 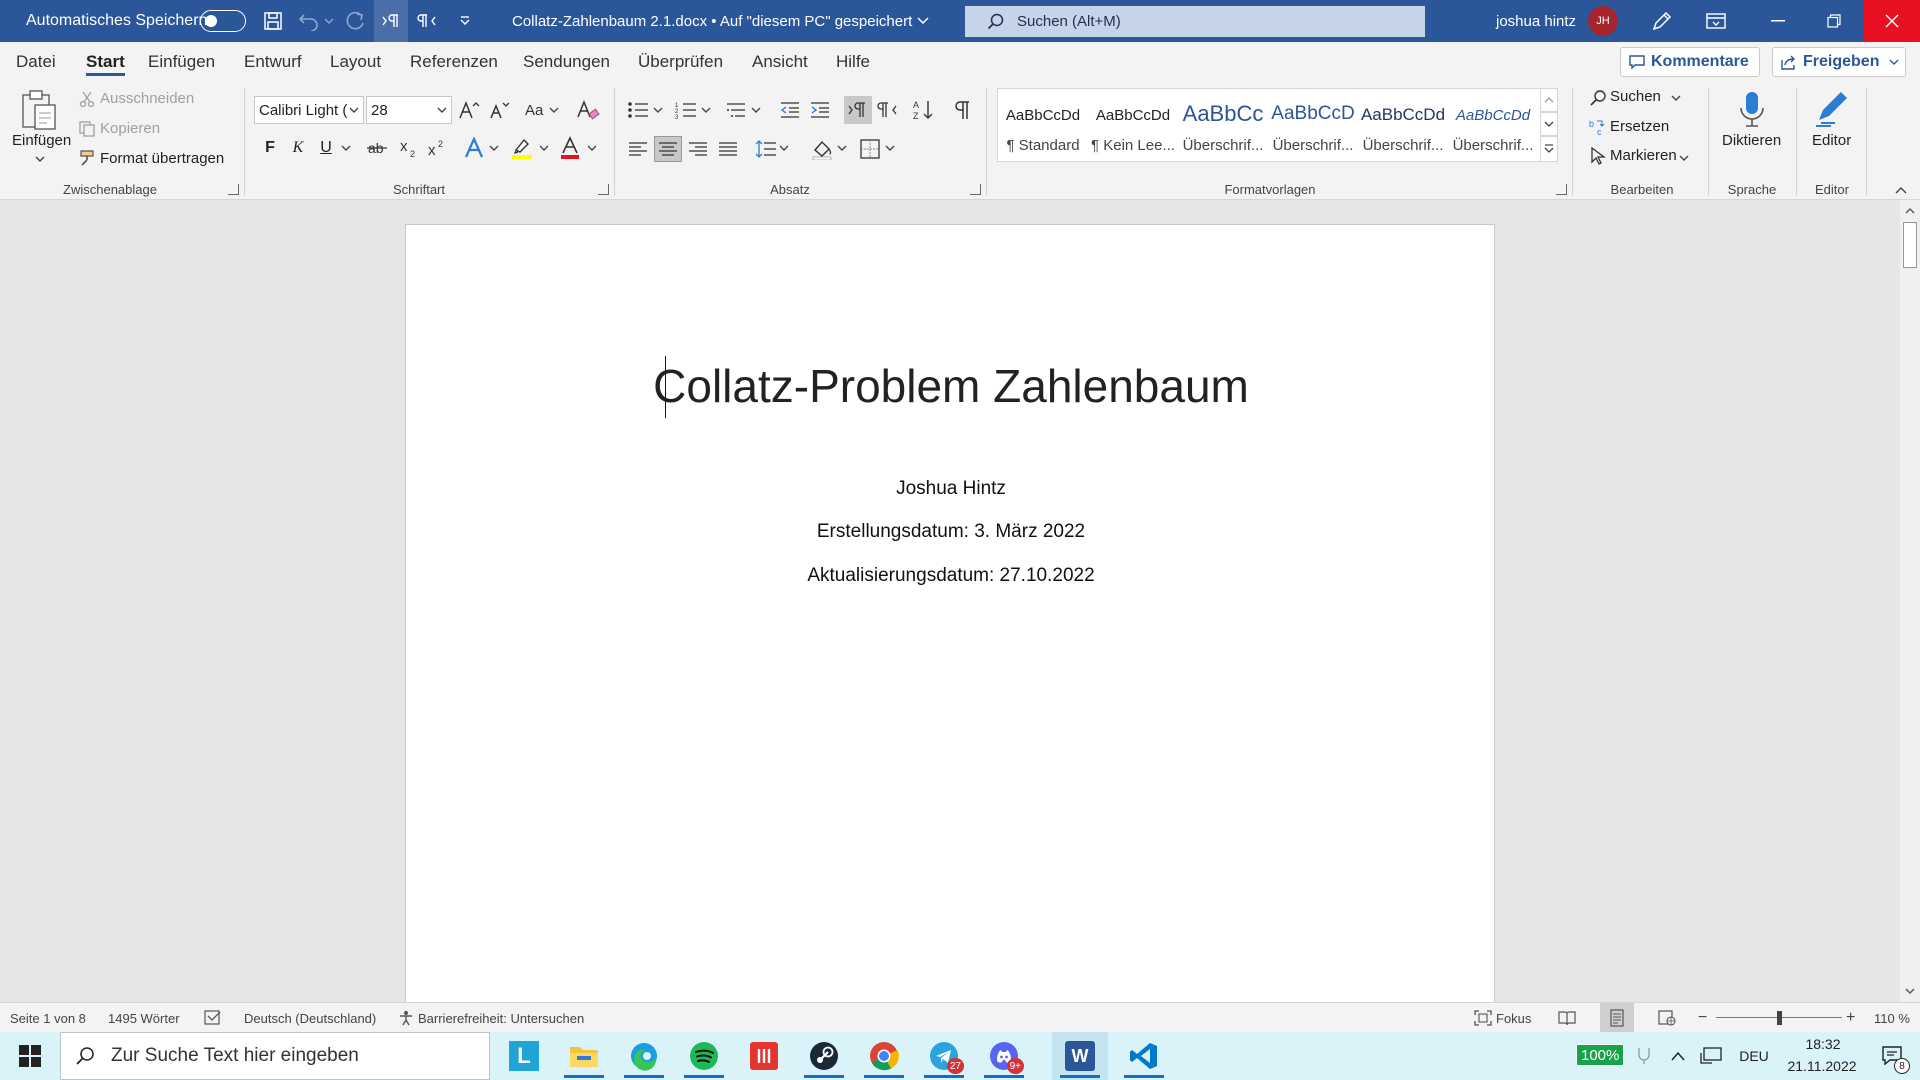 I want to click on edge-icon, so click(x=644, y=1056).